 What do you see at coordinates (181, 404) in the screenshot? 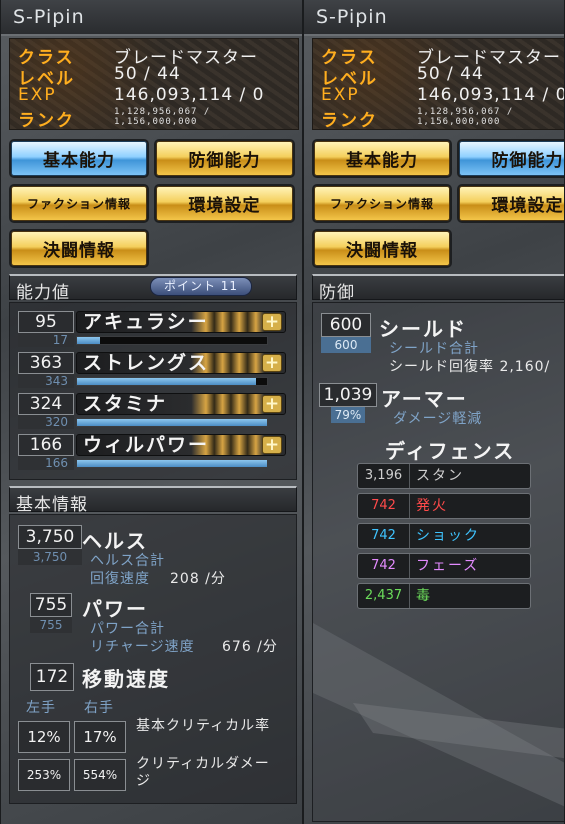
I see `stat-name: スタミナ` at bounding box center [181, 404].